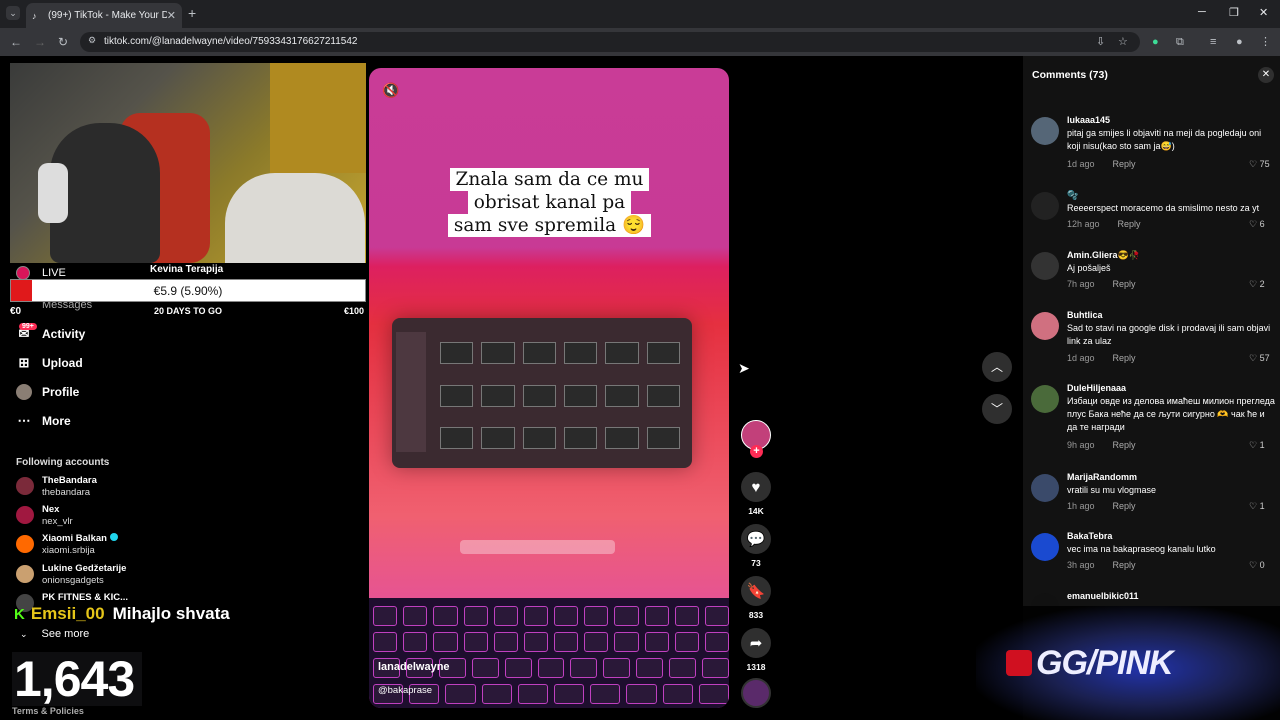  Describe the element at coordinates (1213, 42) in the screenshot. I see `reading-list-icon: ≡` at that location.